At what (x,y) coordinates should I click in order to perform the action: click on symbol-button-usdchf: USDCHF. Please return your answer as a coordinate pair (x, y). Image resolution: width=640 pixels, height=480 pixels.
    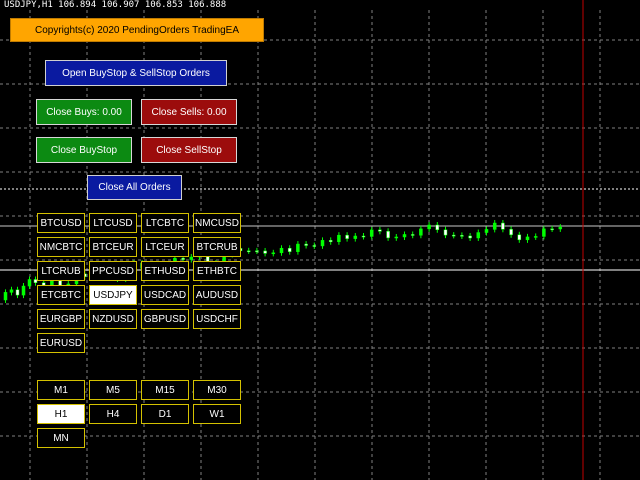
    Looking at the image, I should click on (217, 319).